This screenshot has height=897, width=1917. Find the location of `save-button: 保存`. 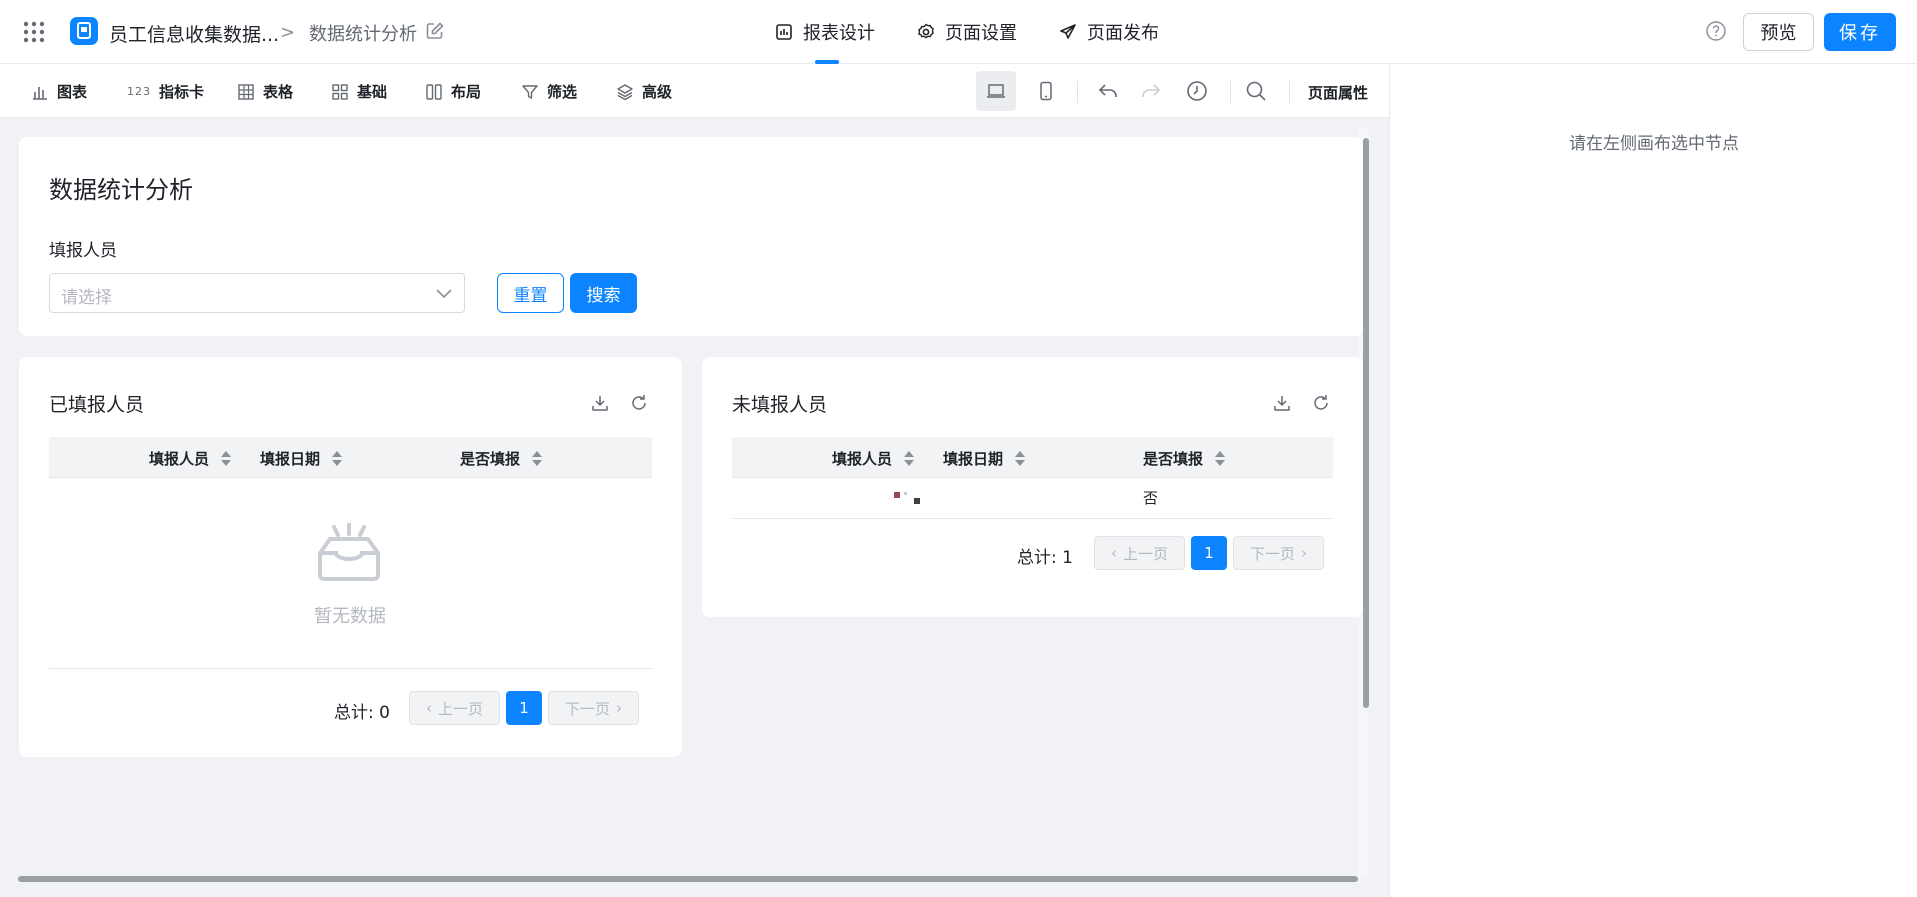

save-button: 保存 is located at coordinates (1860, 32).